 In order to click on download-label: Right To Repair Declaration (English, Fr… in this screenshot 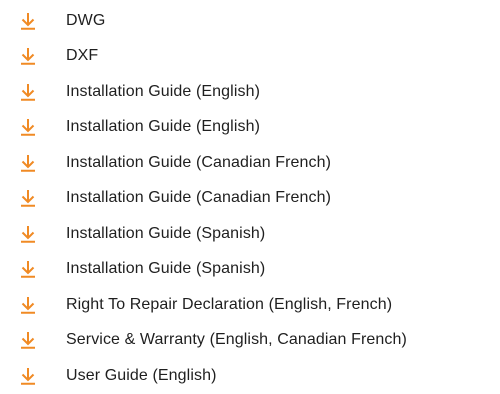, I will do `click(229, 305)`.